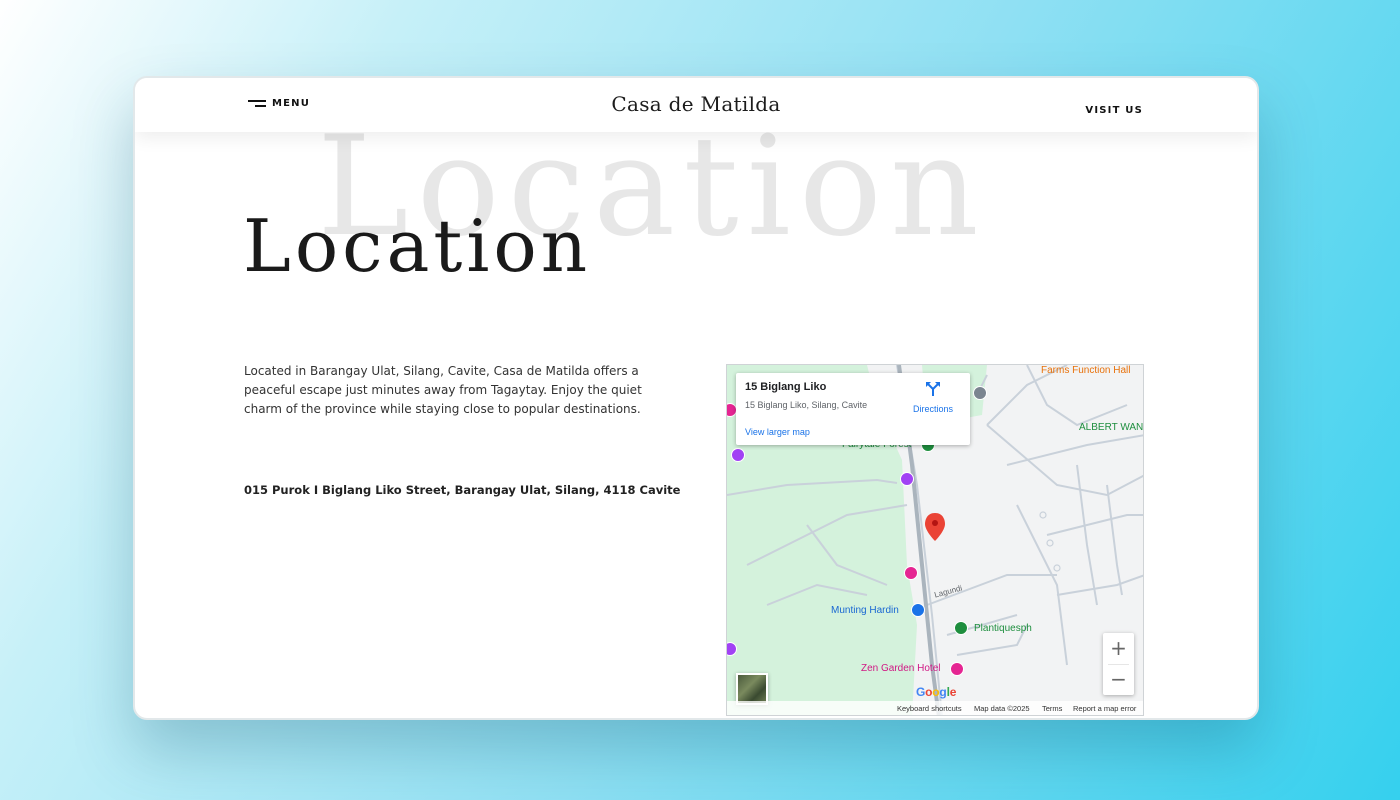 This screenshot has width=1400, height=800. I want to click on directions-icon, so click(933, 389).